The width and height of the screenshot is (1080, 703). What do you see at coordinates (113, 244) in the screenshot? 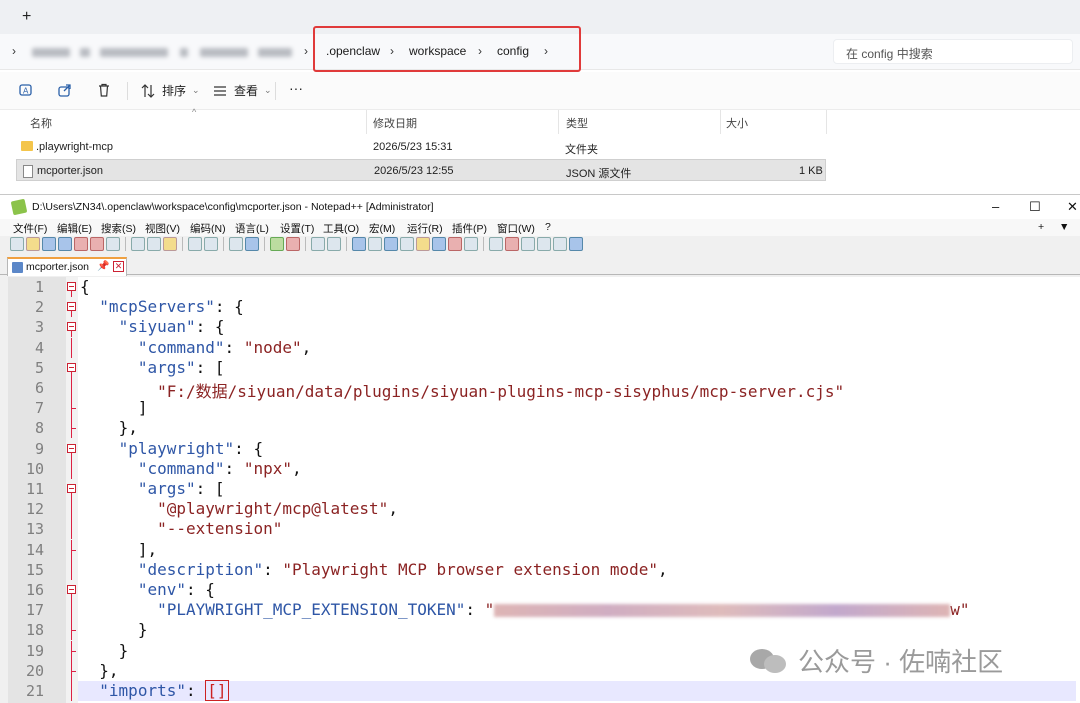
I see `print-icon` at bounding box center [113, 244].